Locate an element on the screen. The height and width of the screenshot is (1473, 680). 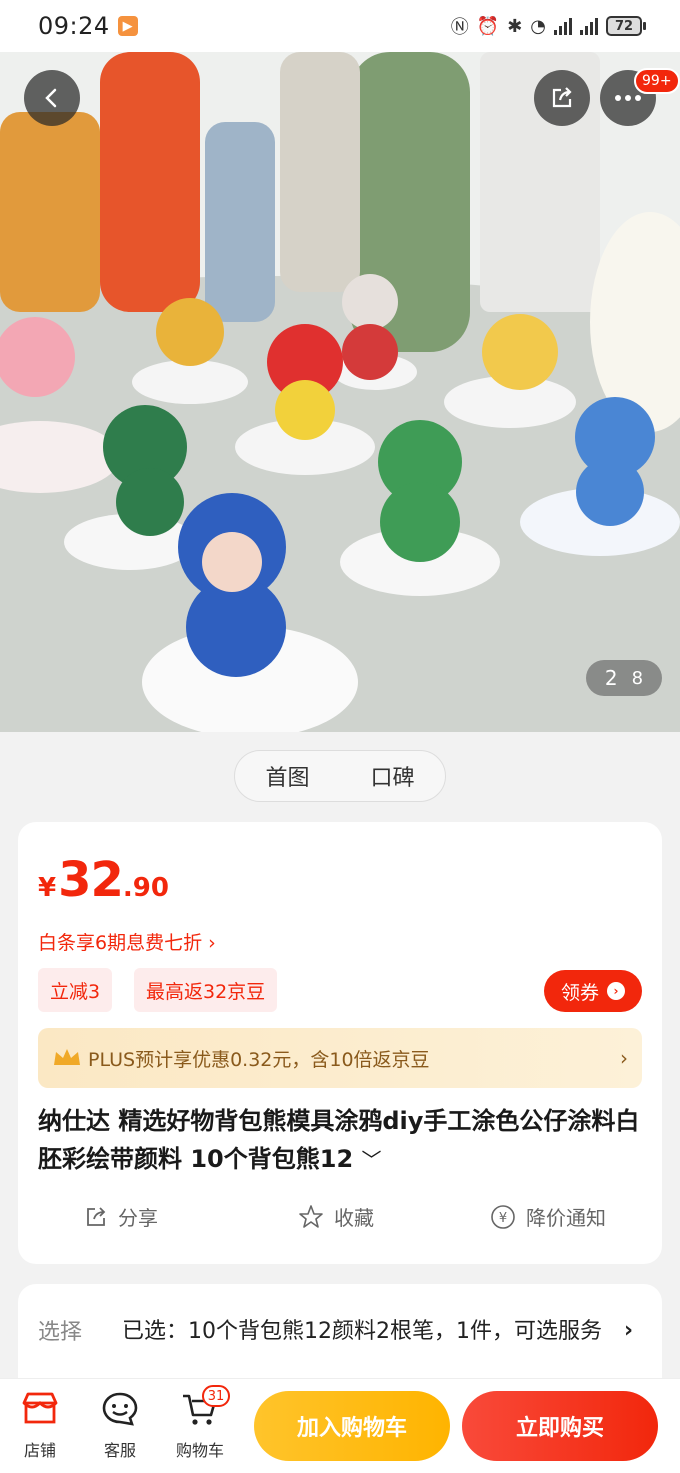
selection-value: 已选：10个背包熊12颜料2根笔，1件，可选服务 is located at coordinates (362, 1331).